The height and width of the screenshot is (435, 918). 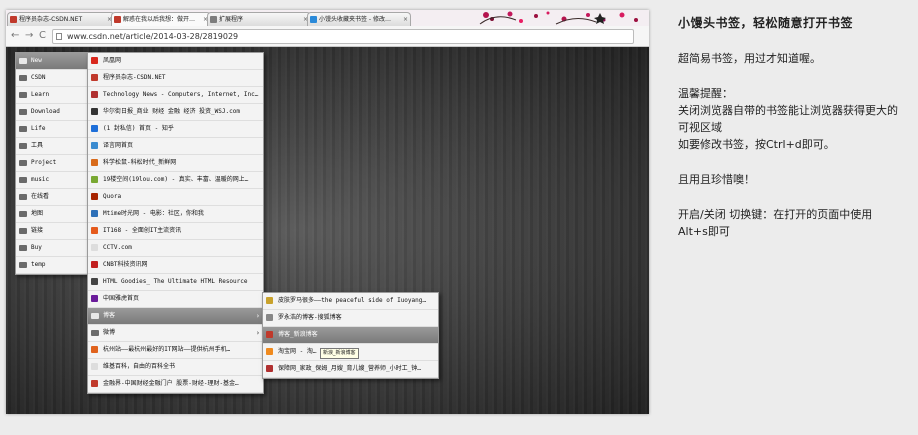 What do you see at coordinates (161, 19) in the screenshot?
I see `tab-article: 解惑在我以后我想：做开… ×` at bounding box center [161, 19].